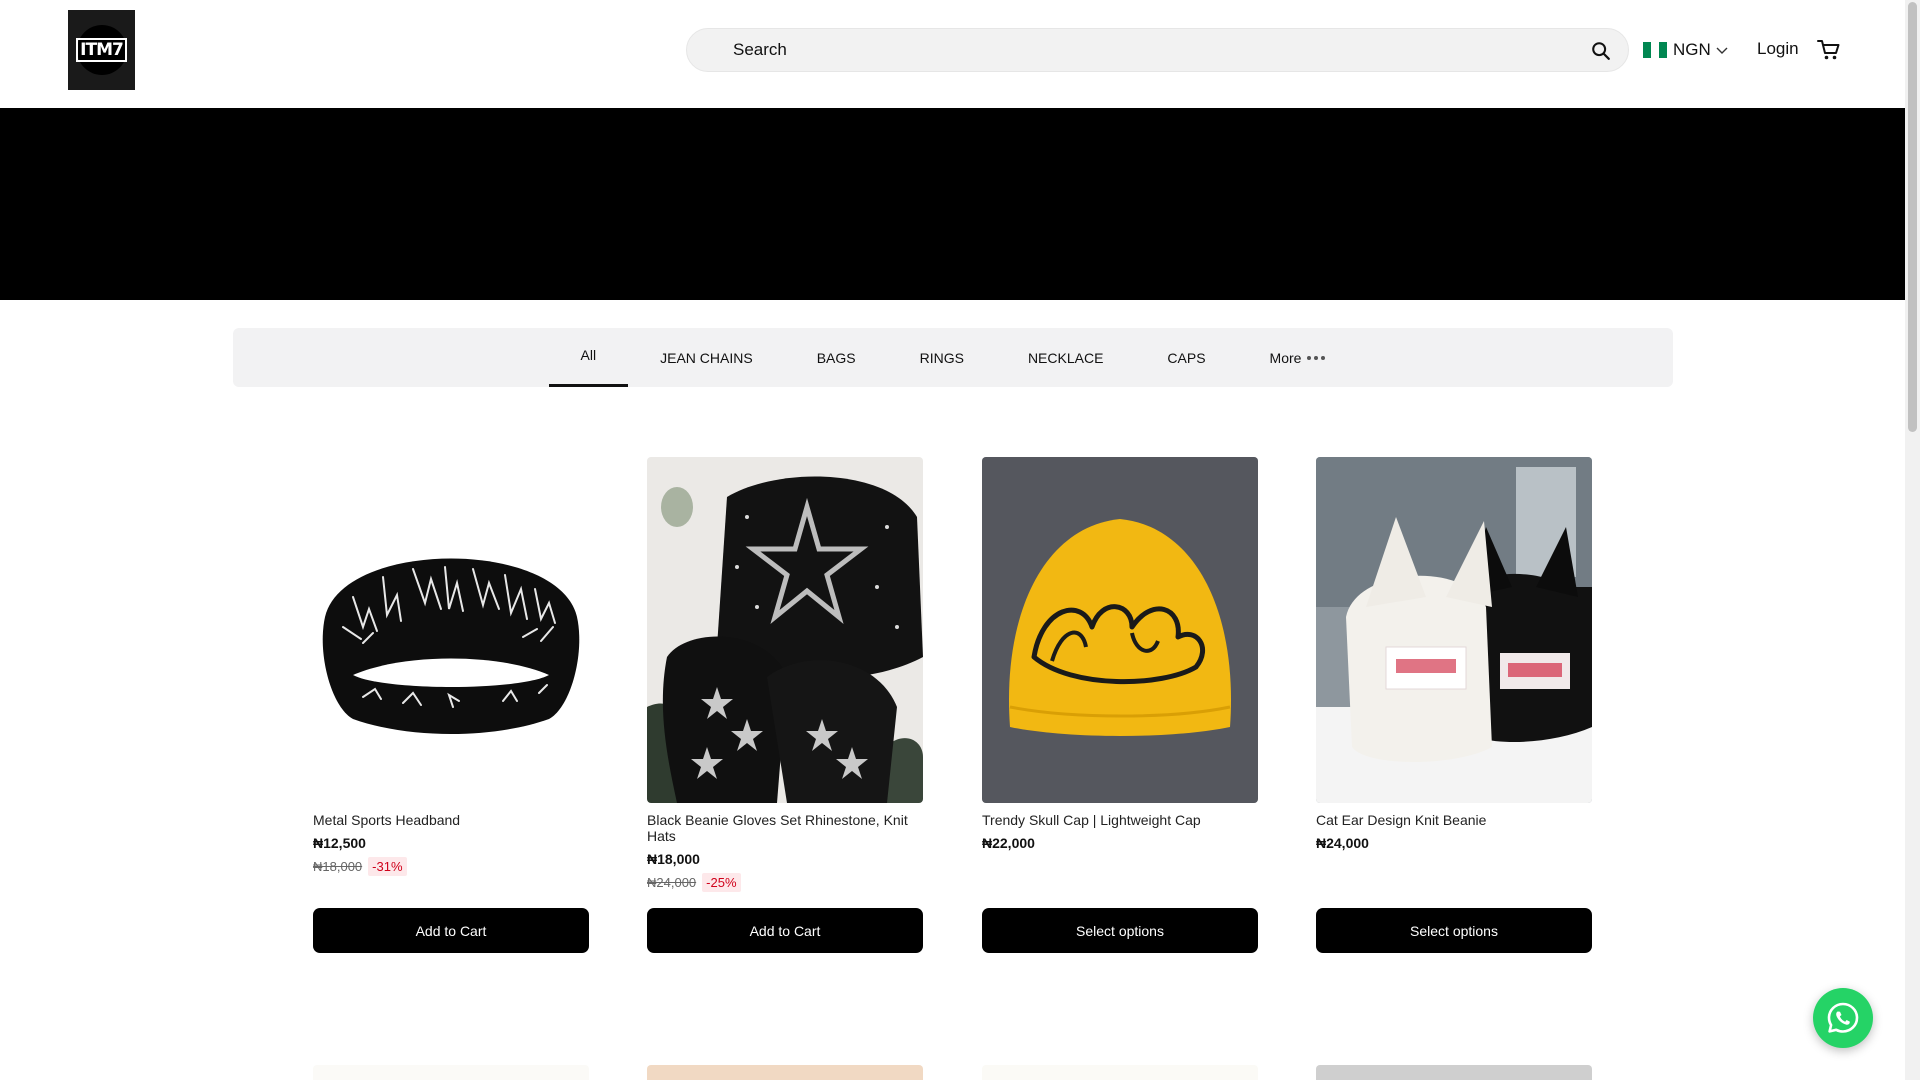 This screenshot has width=1920, height=1080. I want to click on tab-rings: RINGS, so click(942, 357).